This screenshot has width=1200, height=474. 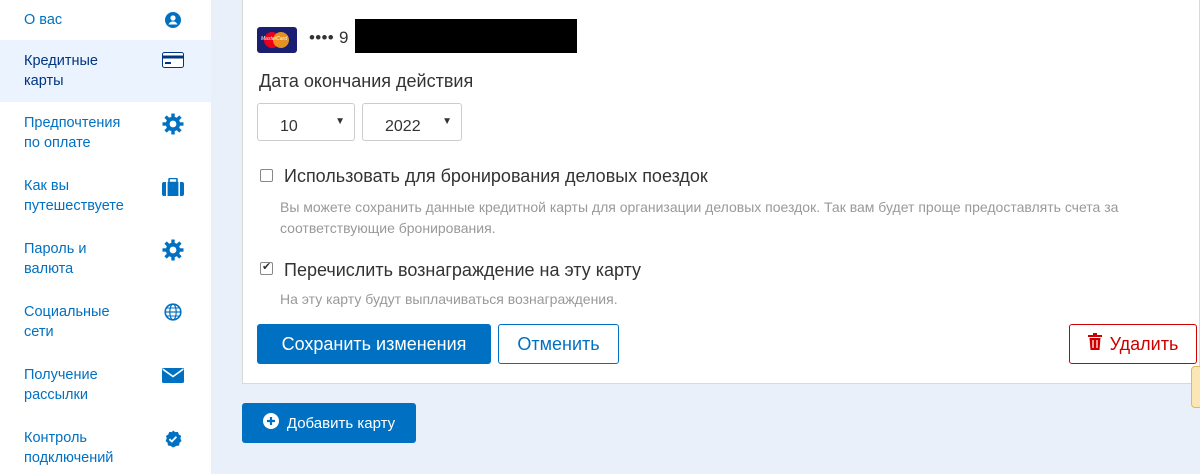 I want to click on trash-icon, so click(x=1094, y=344).